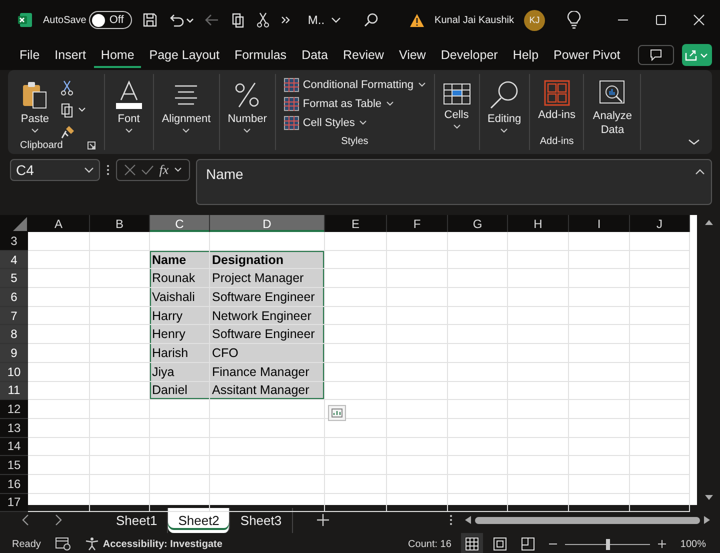  Describe the element at coordinates (55, 170) in the screenshot. I see `name-box: C4` at that location.